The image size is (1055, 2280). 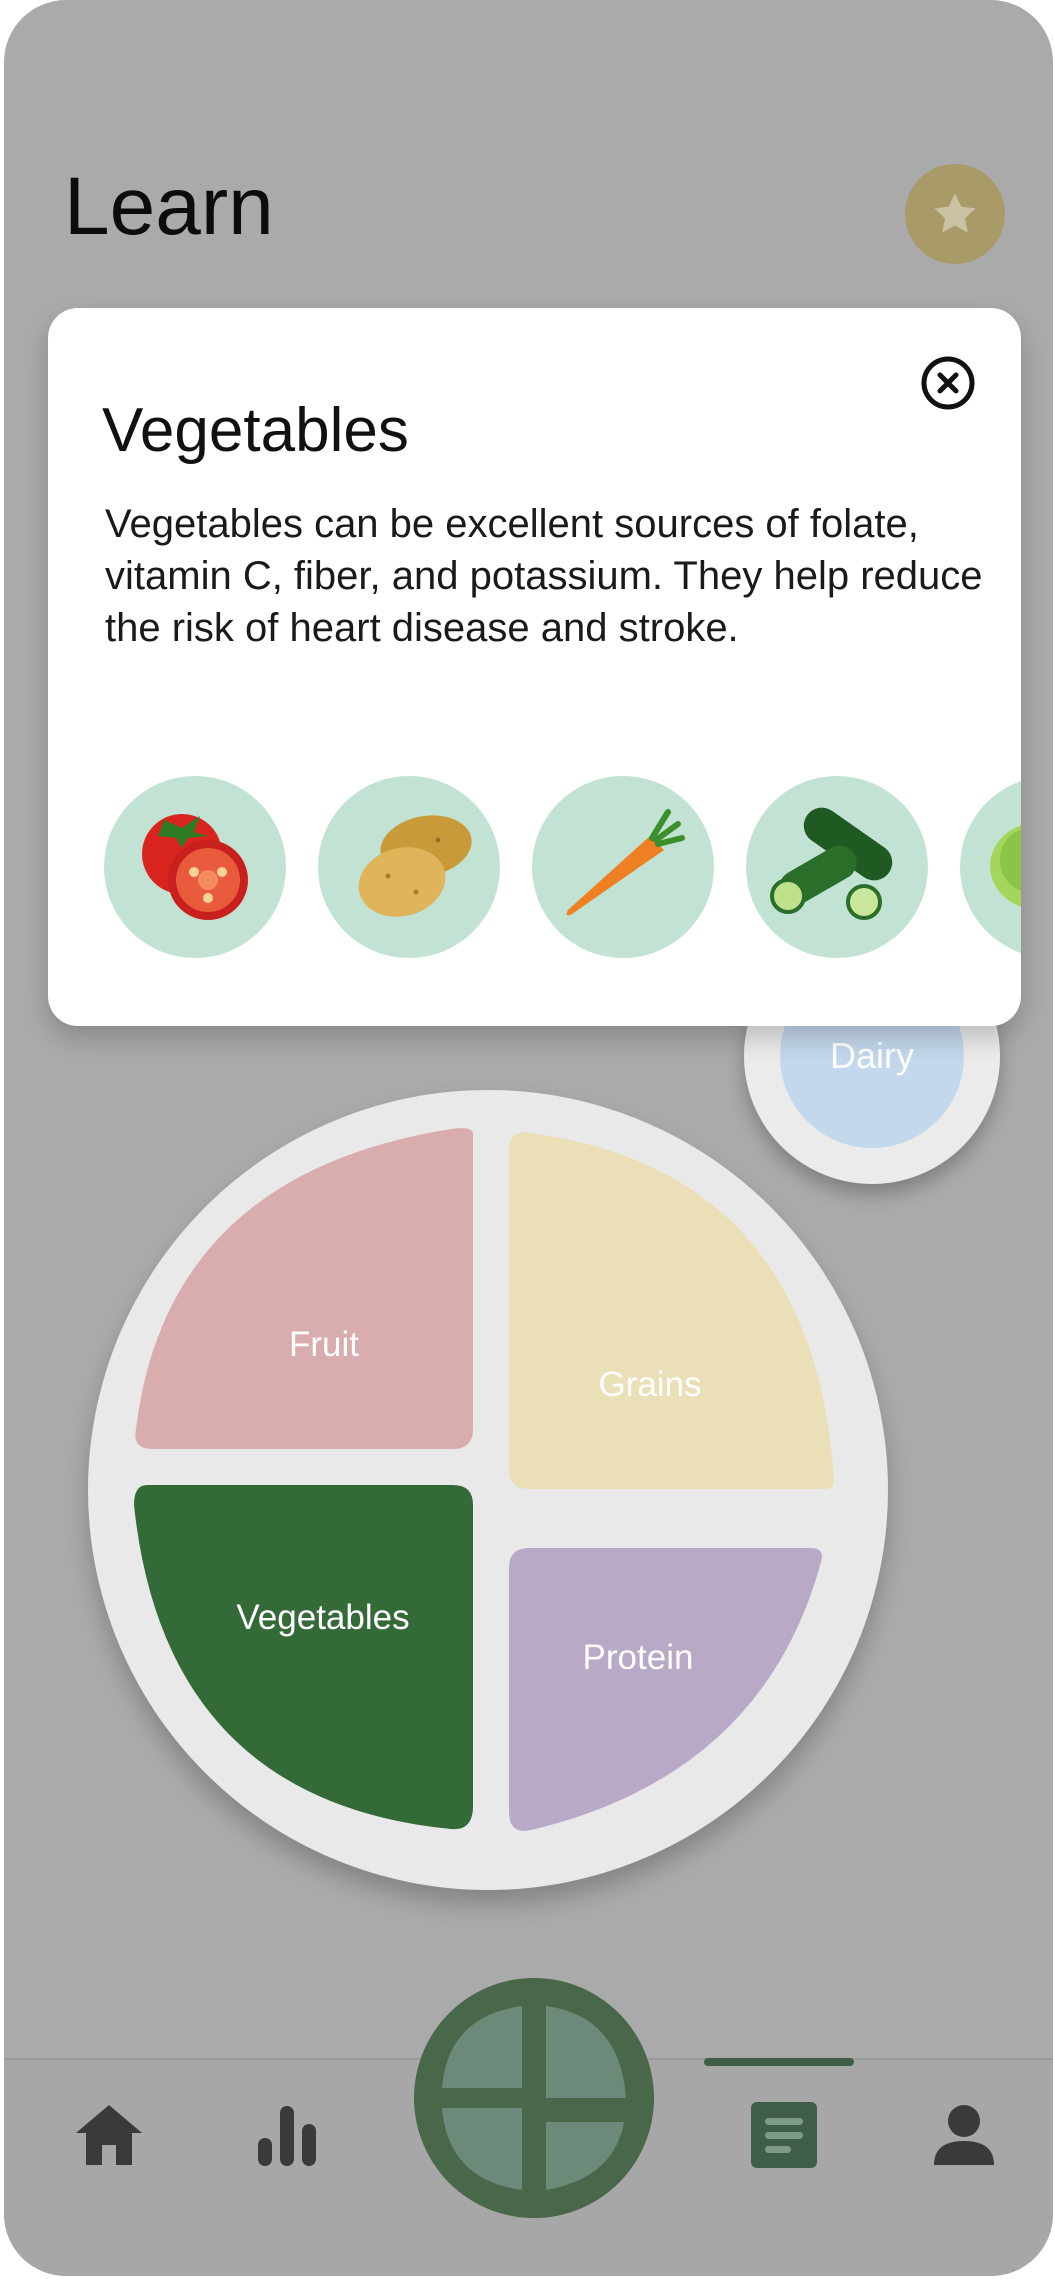 I want to click on carrot-item, so click(x=623, y=867).